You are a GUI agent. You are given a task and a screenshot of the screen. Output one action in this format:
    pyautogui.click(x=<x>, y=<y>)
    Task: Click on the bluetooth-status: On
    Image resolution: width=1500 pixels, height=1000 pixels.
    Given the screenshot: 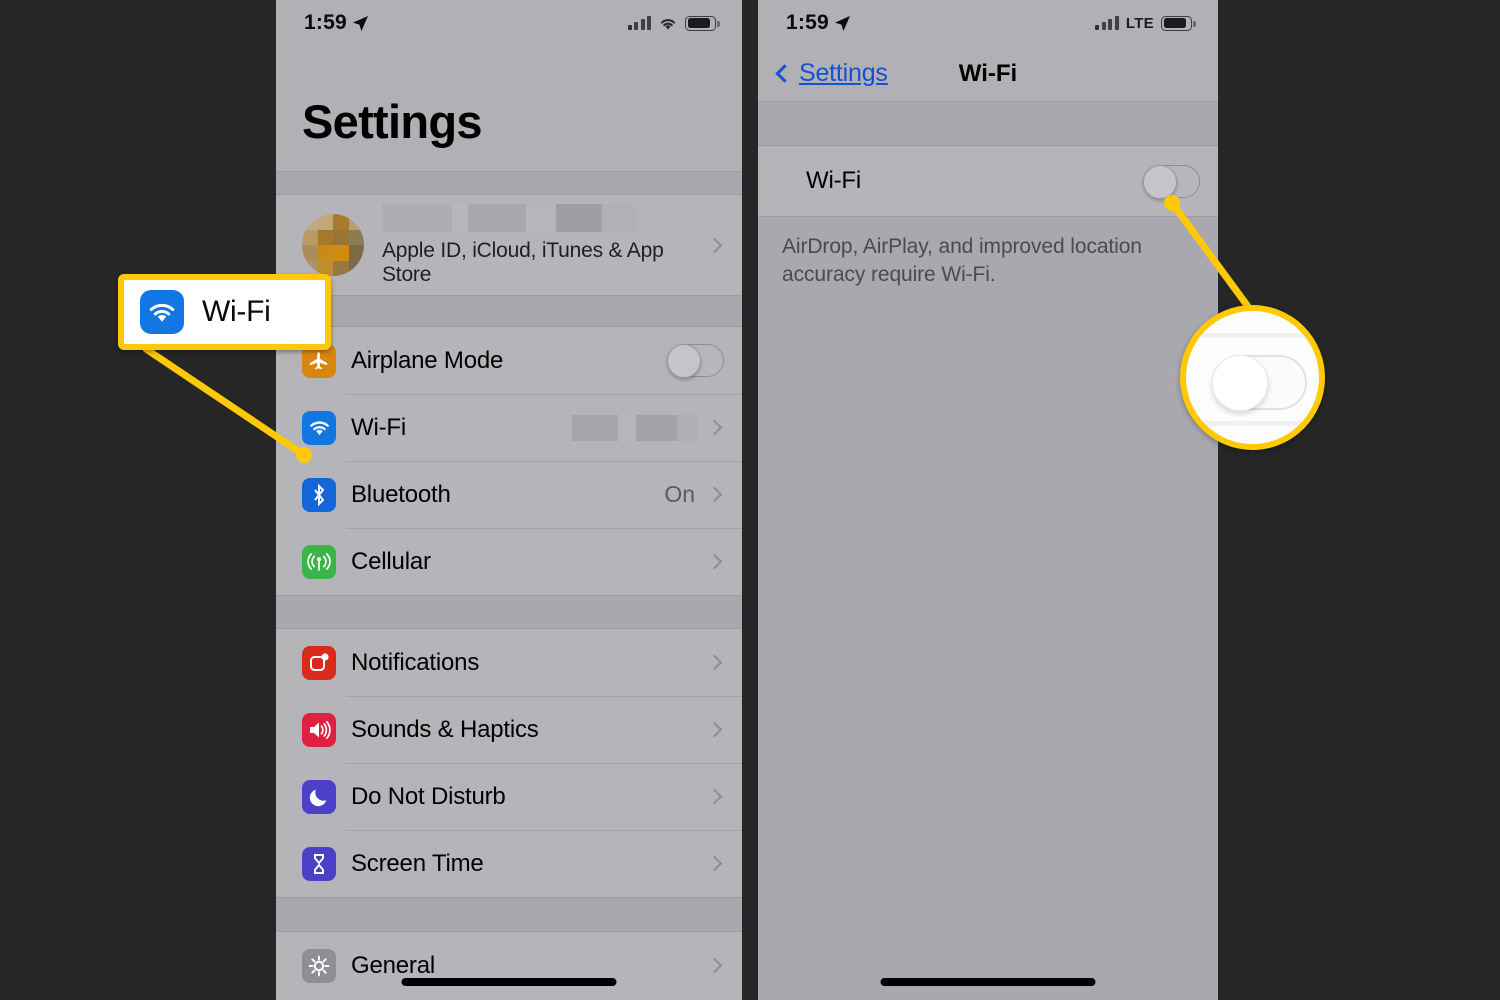 What is the action you would take?
    pyautogui.click(x=679, y=494)
    